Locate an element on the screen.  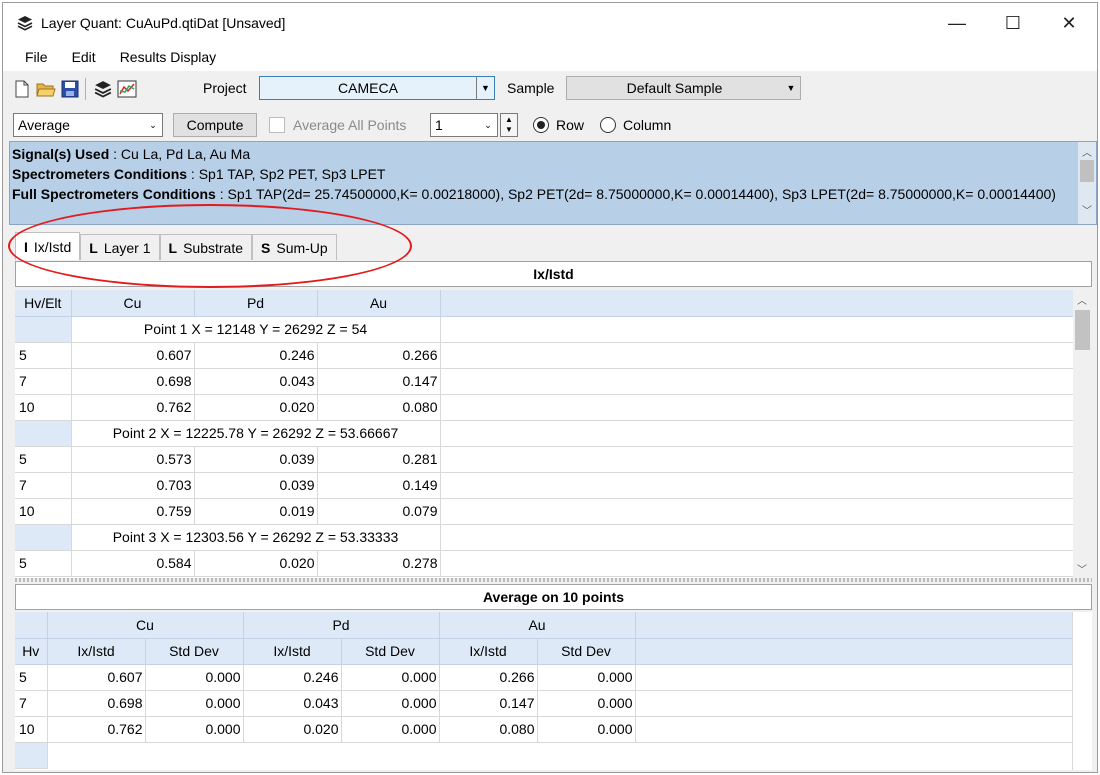
tab-layer-1: L Layer 1 is located at coordinates (120, 247).